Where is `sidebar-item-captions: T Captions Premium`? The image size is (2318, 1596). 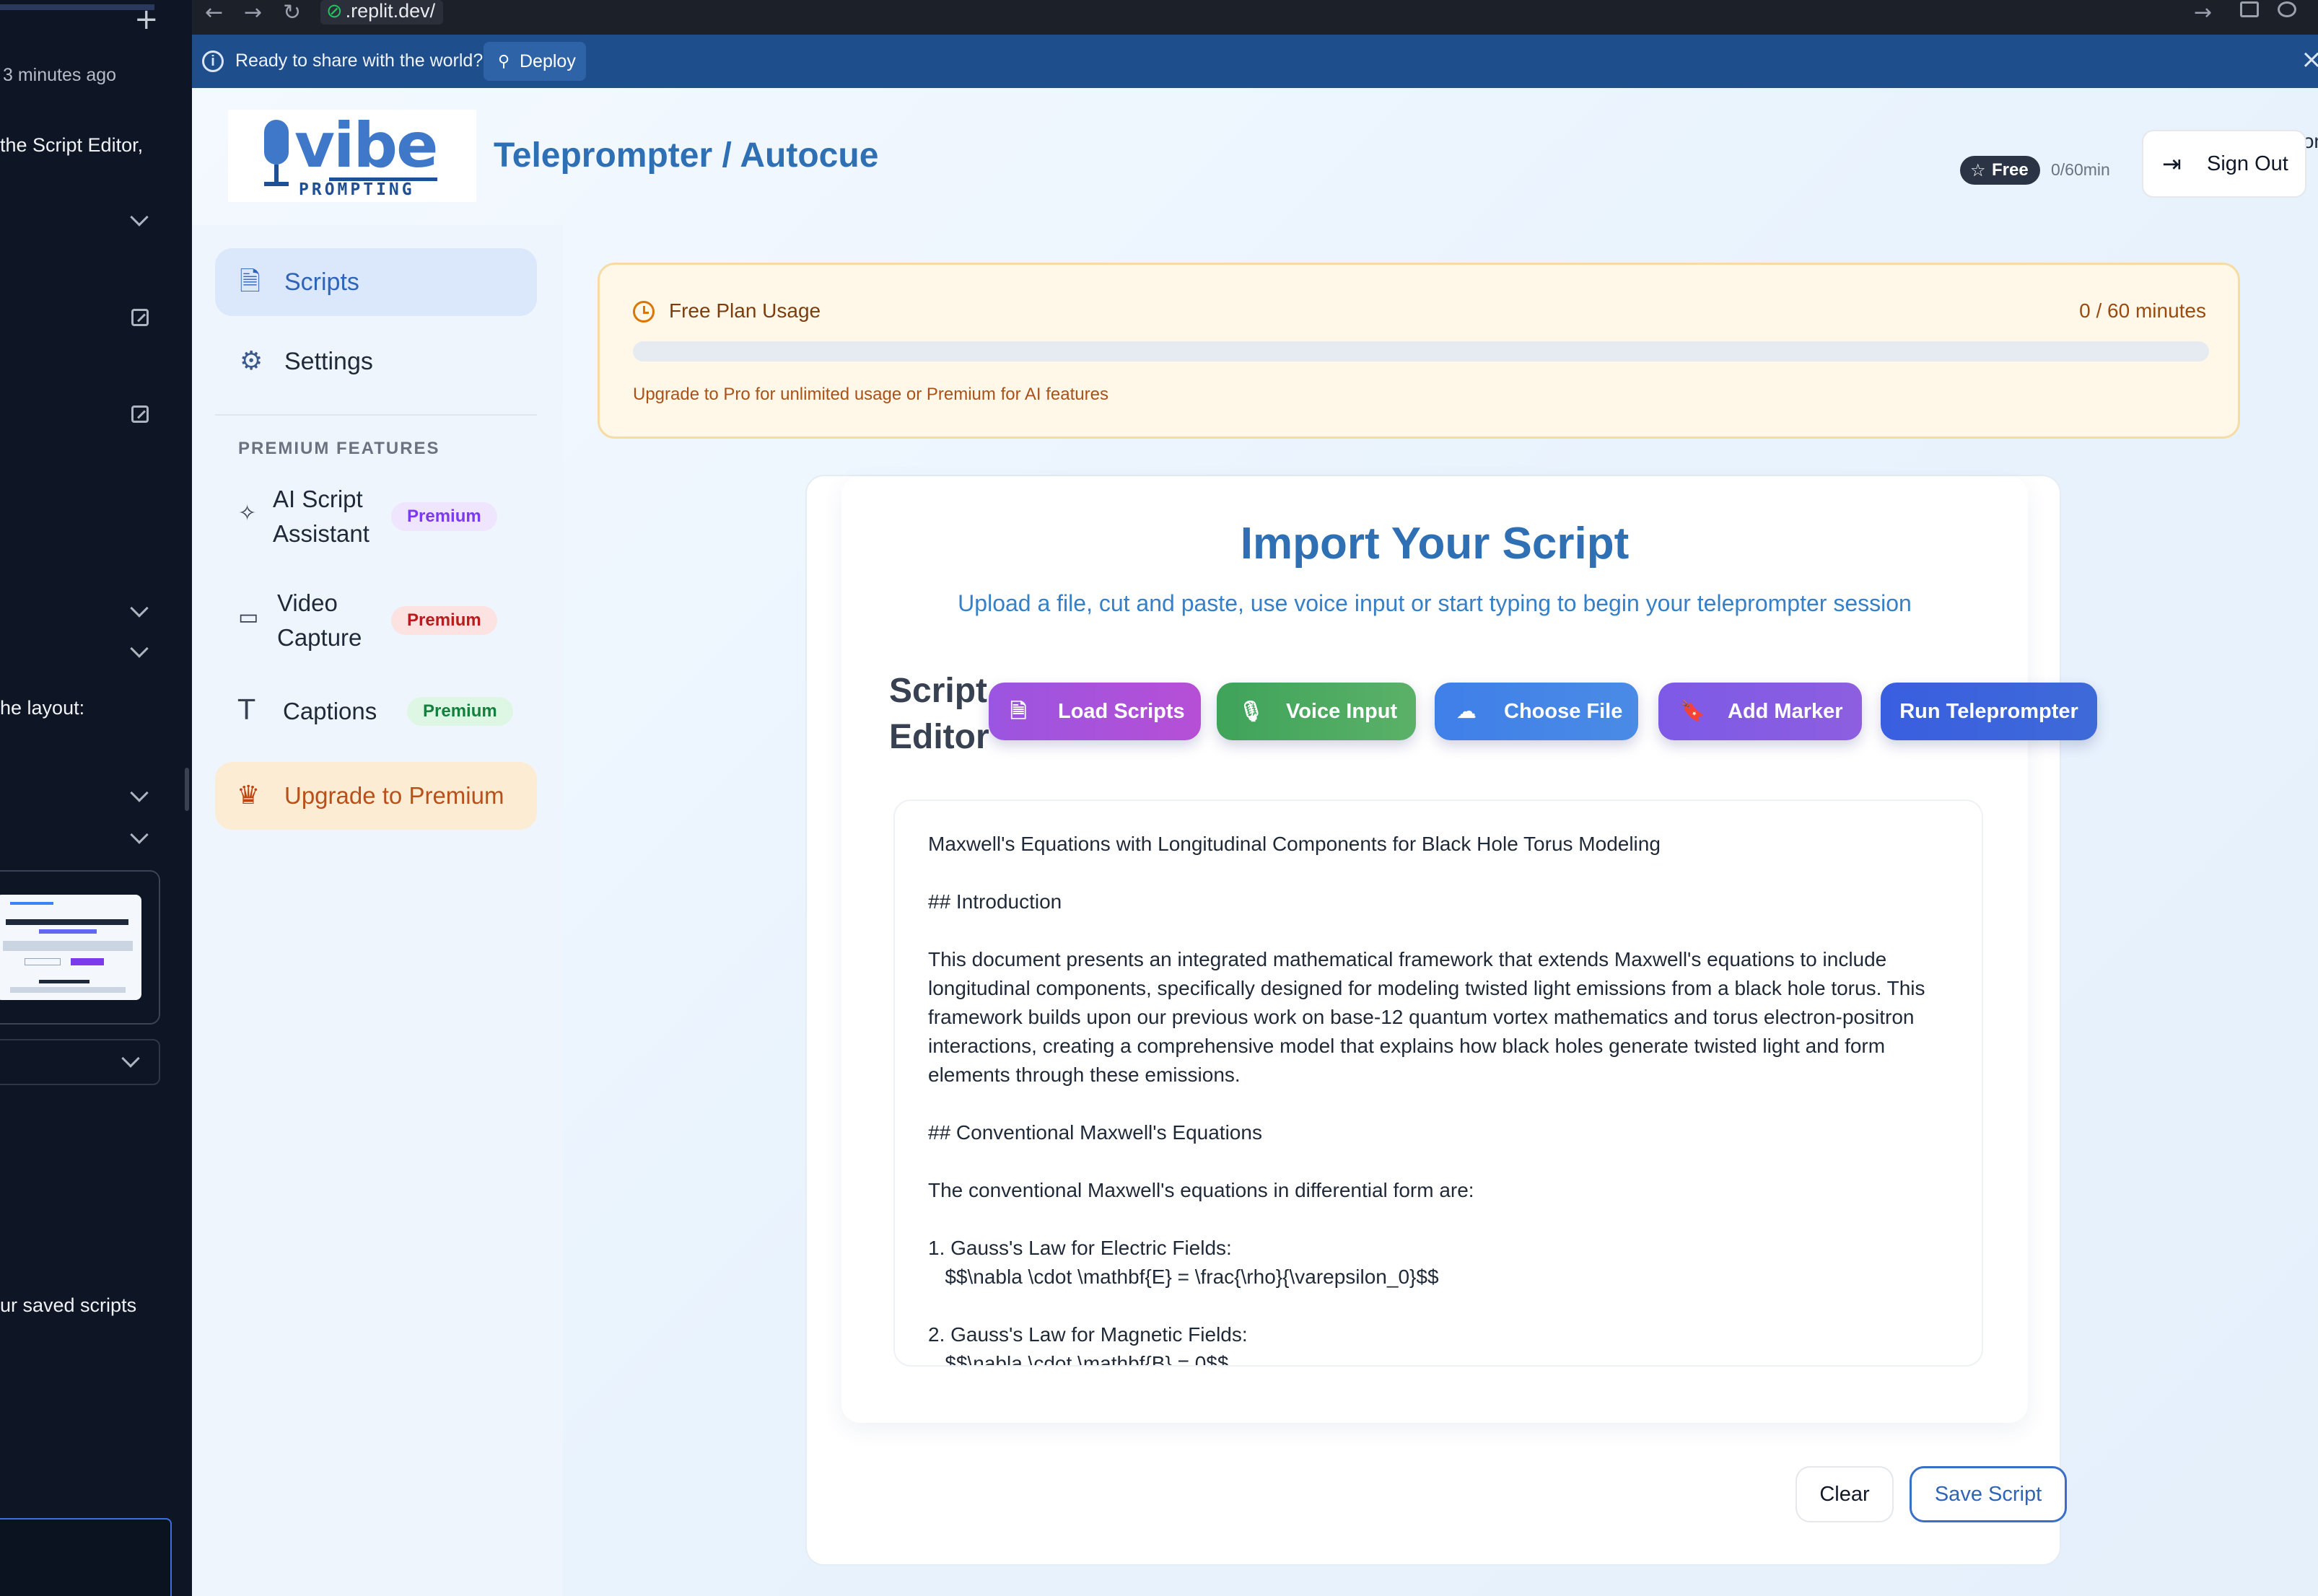 sidebar-item-captions: T Captions Premium is located at coordinates (376, 711).